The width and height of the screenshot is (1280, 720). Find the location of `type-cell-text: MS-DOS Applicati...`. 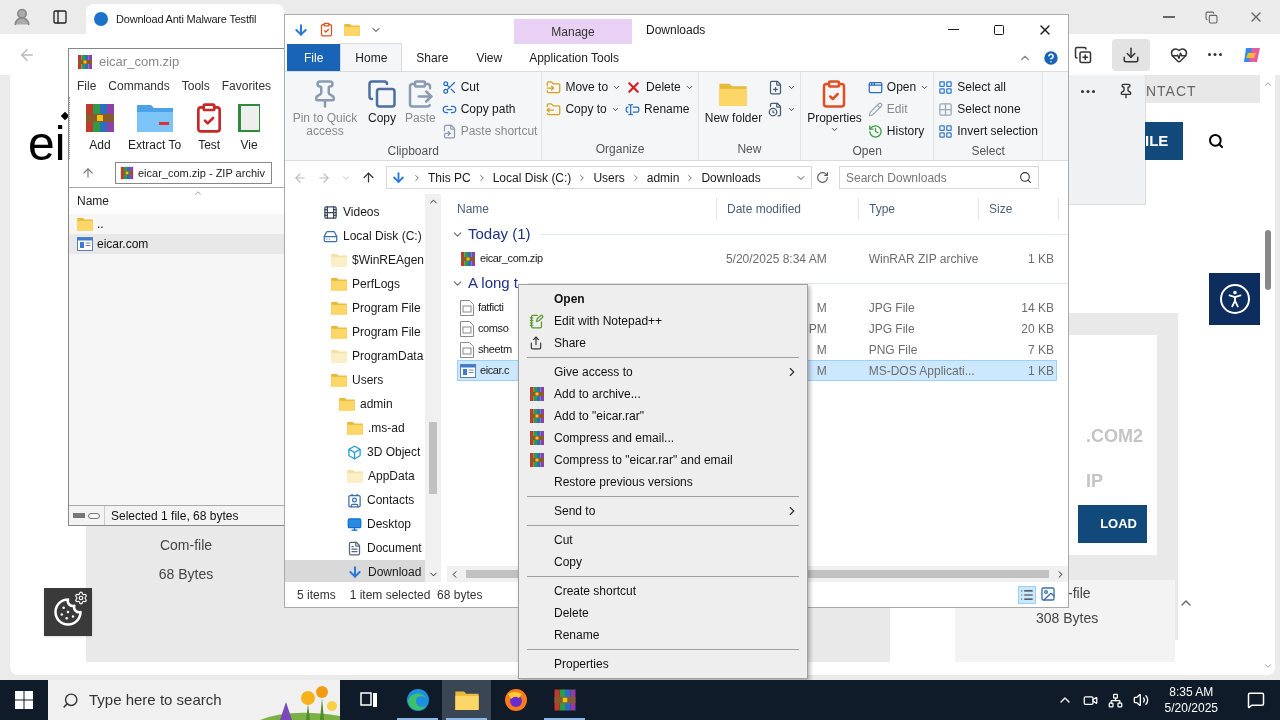

type-cell-text: MS-DOS Applicati... is located at coordinates (921, 371).